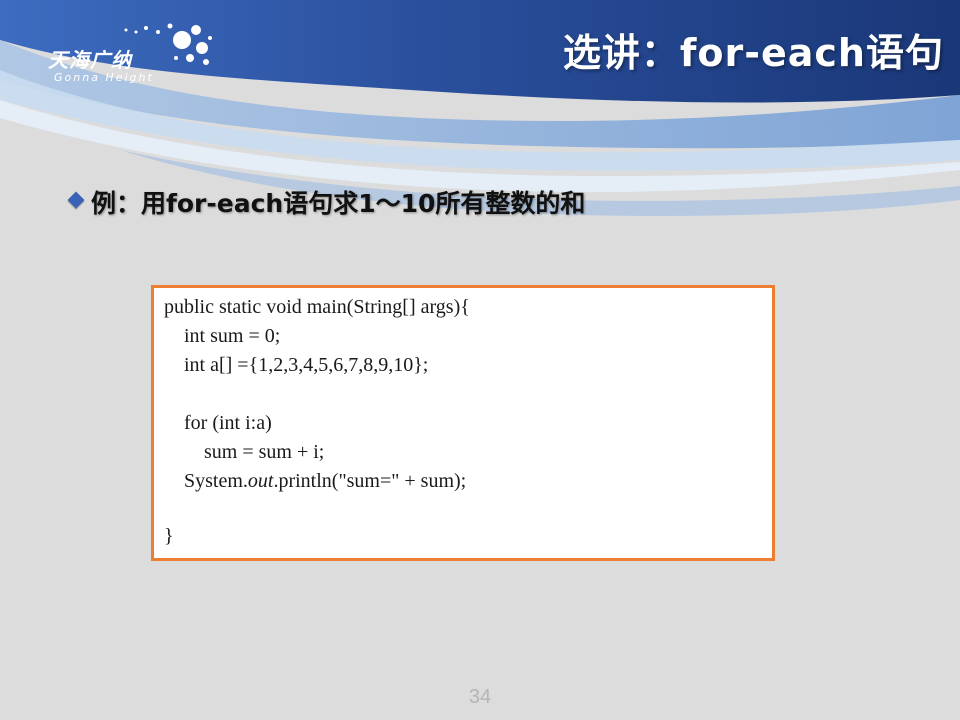  Describe the element at coordinates (206, 481) in the screenshot. I see `code-segment: System.` at that location.